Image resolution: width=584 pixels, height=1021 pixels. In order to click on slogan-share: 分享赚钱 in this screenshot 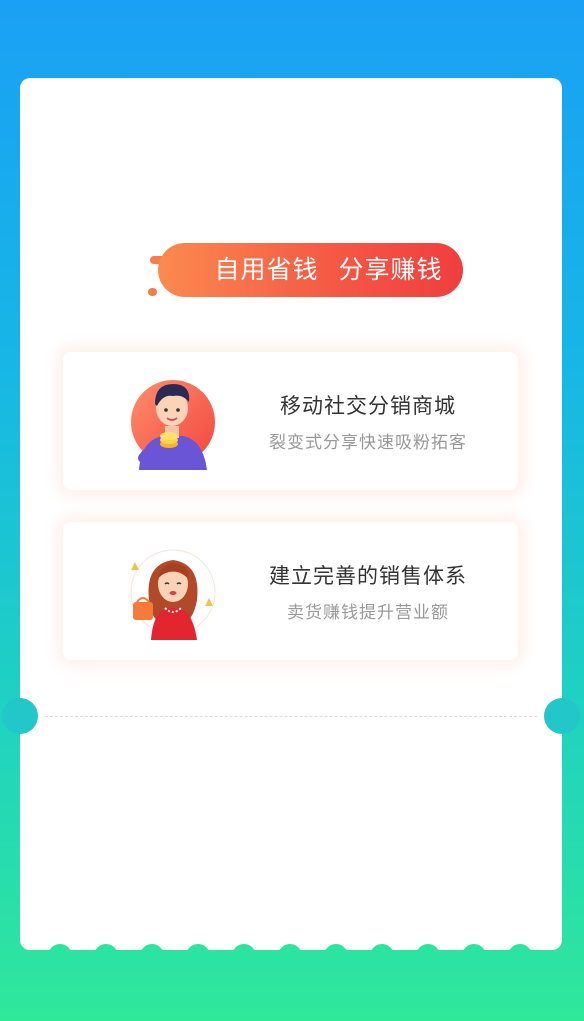, I will do `click(390, 269)`.